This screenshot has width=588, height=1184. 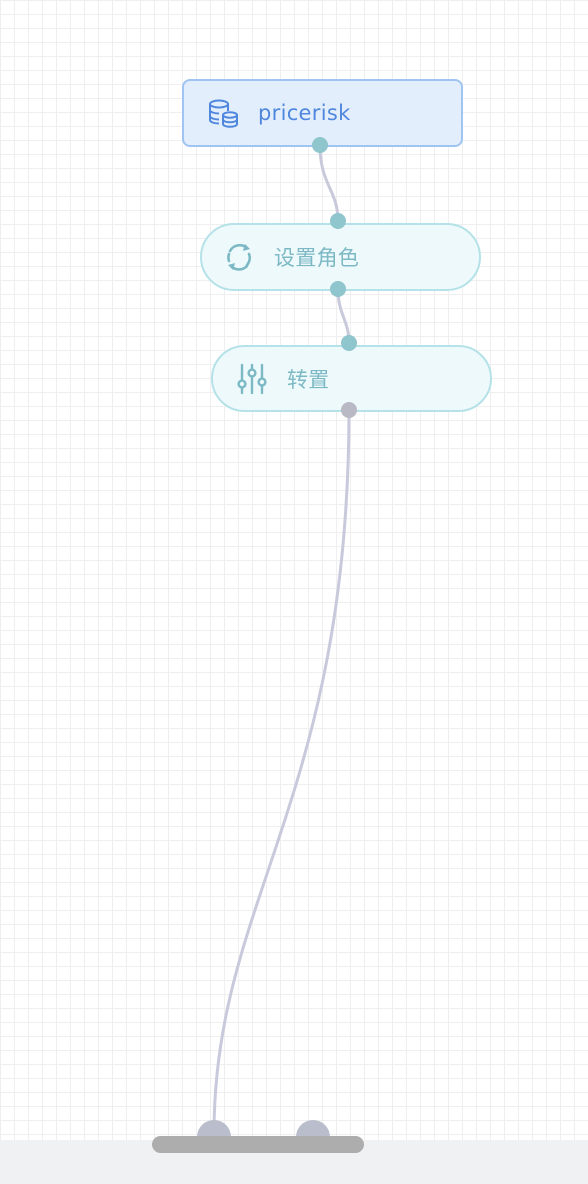 What do you see at coordinates (304, 113) in the screenshot?
I see `node-label: pricerisk` at bounding box center [304, 113].